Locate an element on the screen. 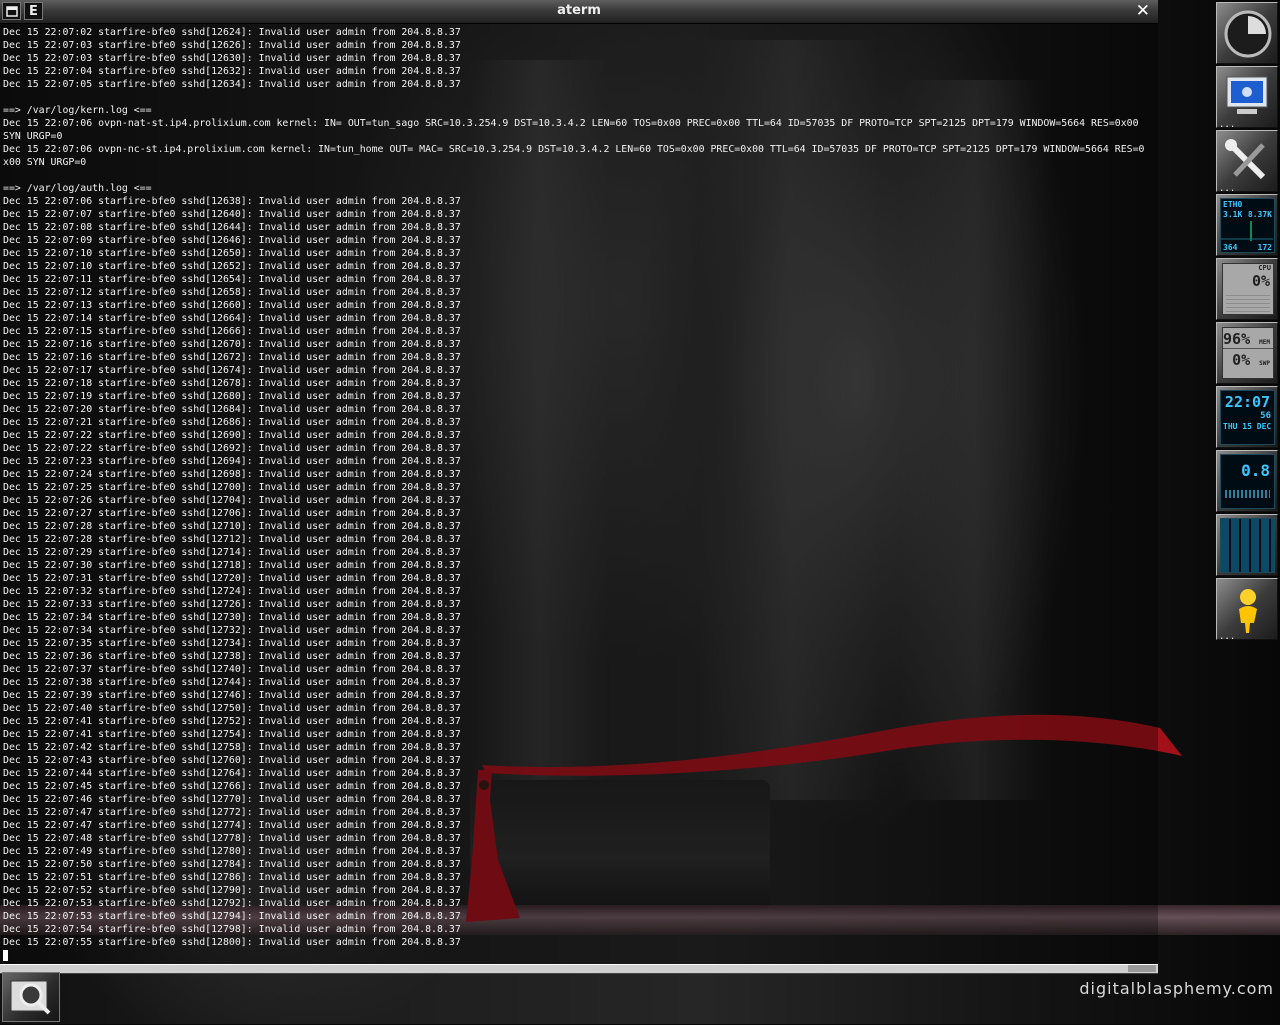 The height and width of the screenshot is (1025, 1280). horizontal-scrollbar is located at coordinates (579, 969).